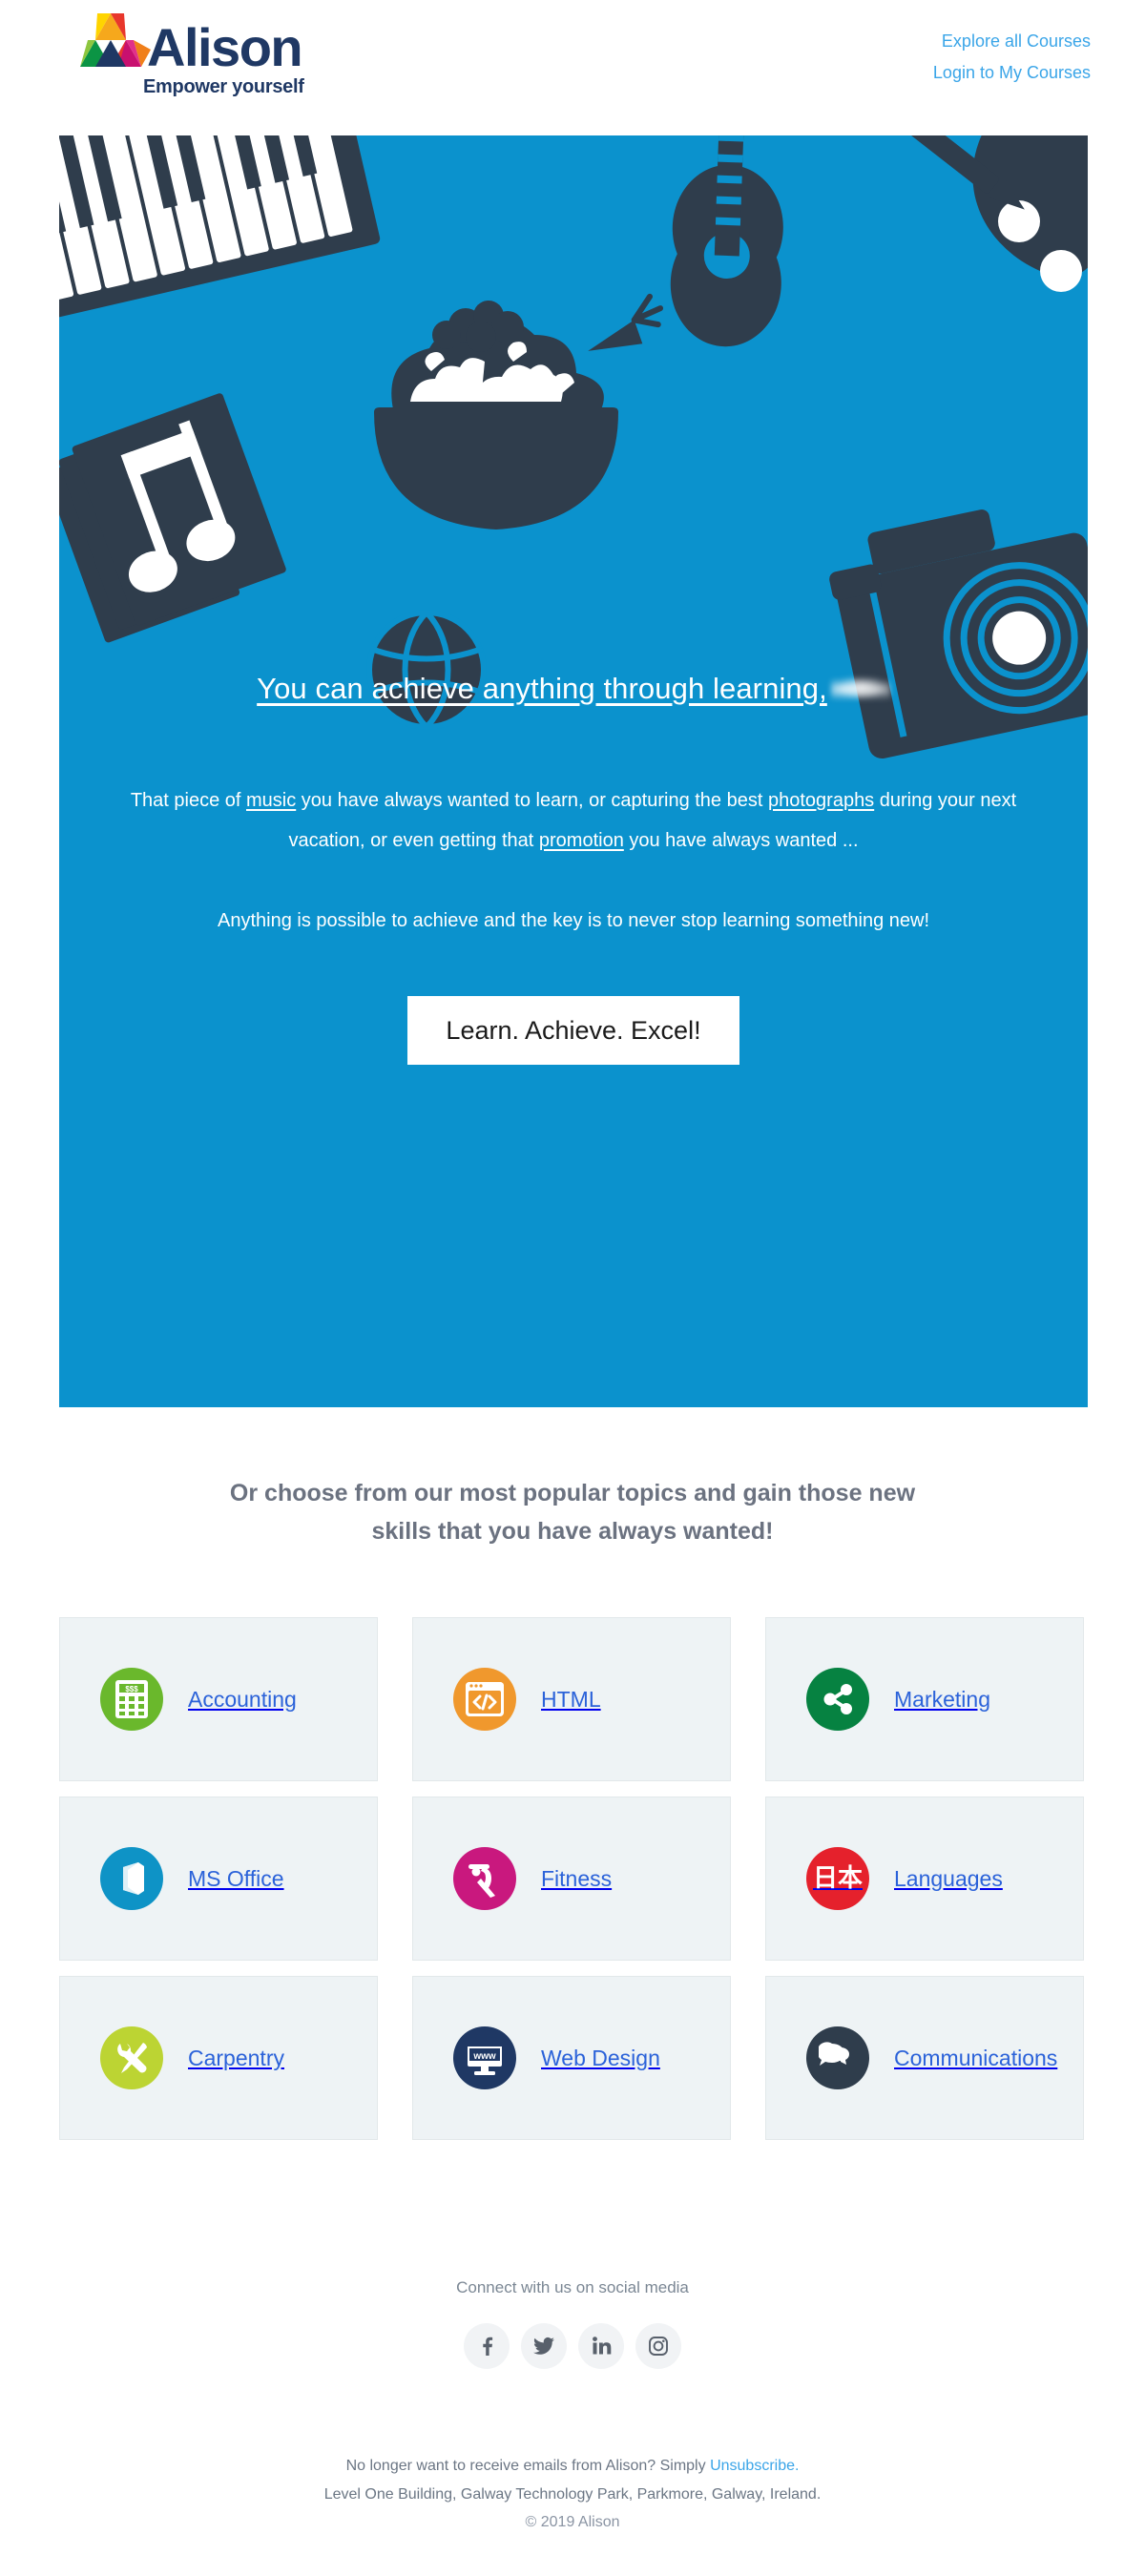 Image resolution: width=1145 pixels, height=2576 pixels. I want to click on social-heading: Connect with us on social media, so click(572, 2287).